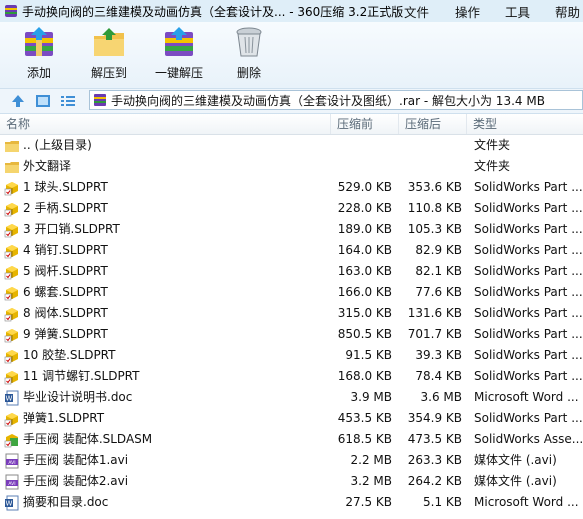  Describe the element at coordinates (167, 250) in the screenshot. I see `file-name-cell: 4 销钉.SLDPRT` at that location.